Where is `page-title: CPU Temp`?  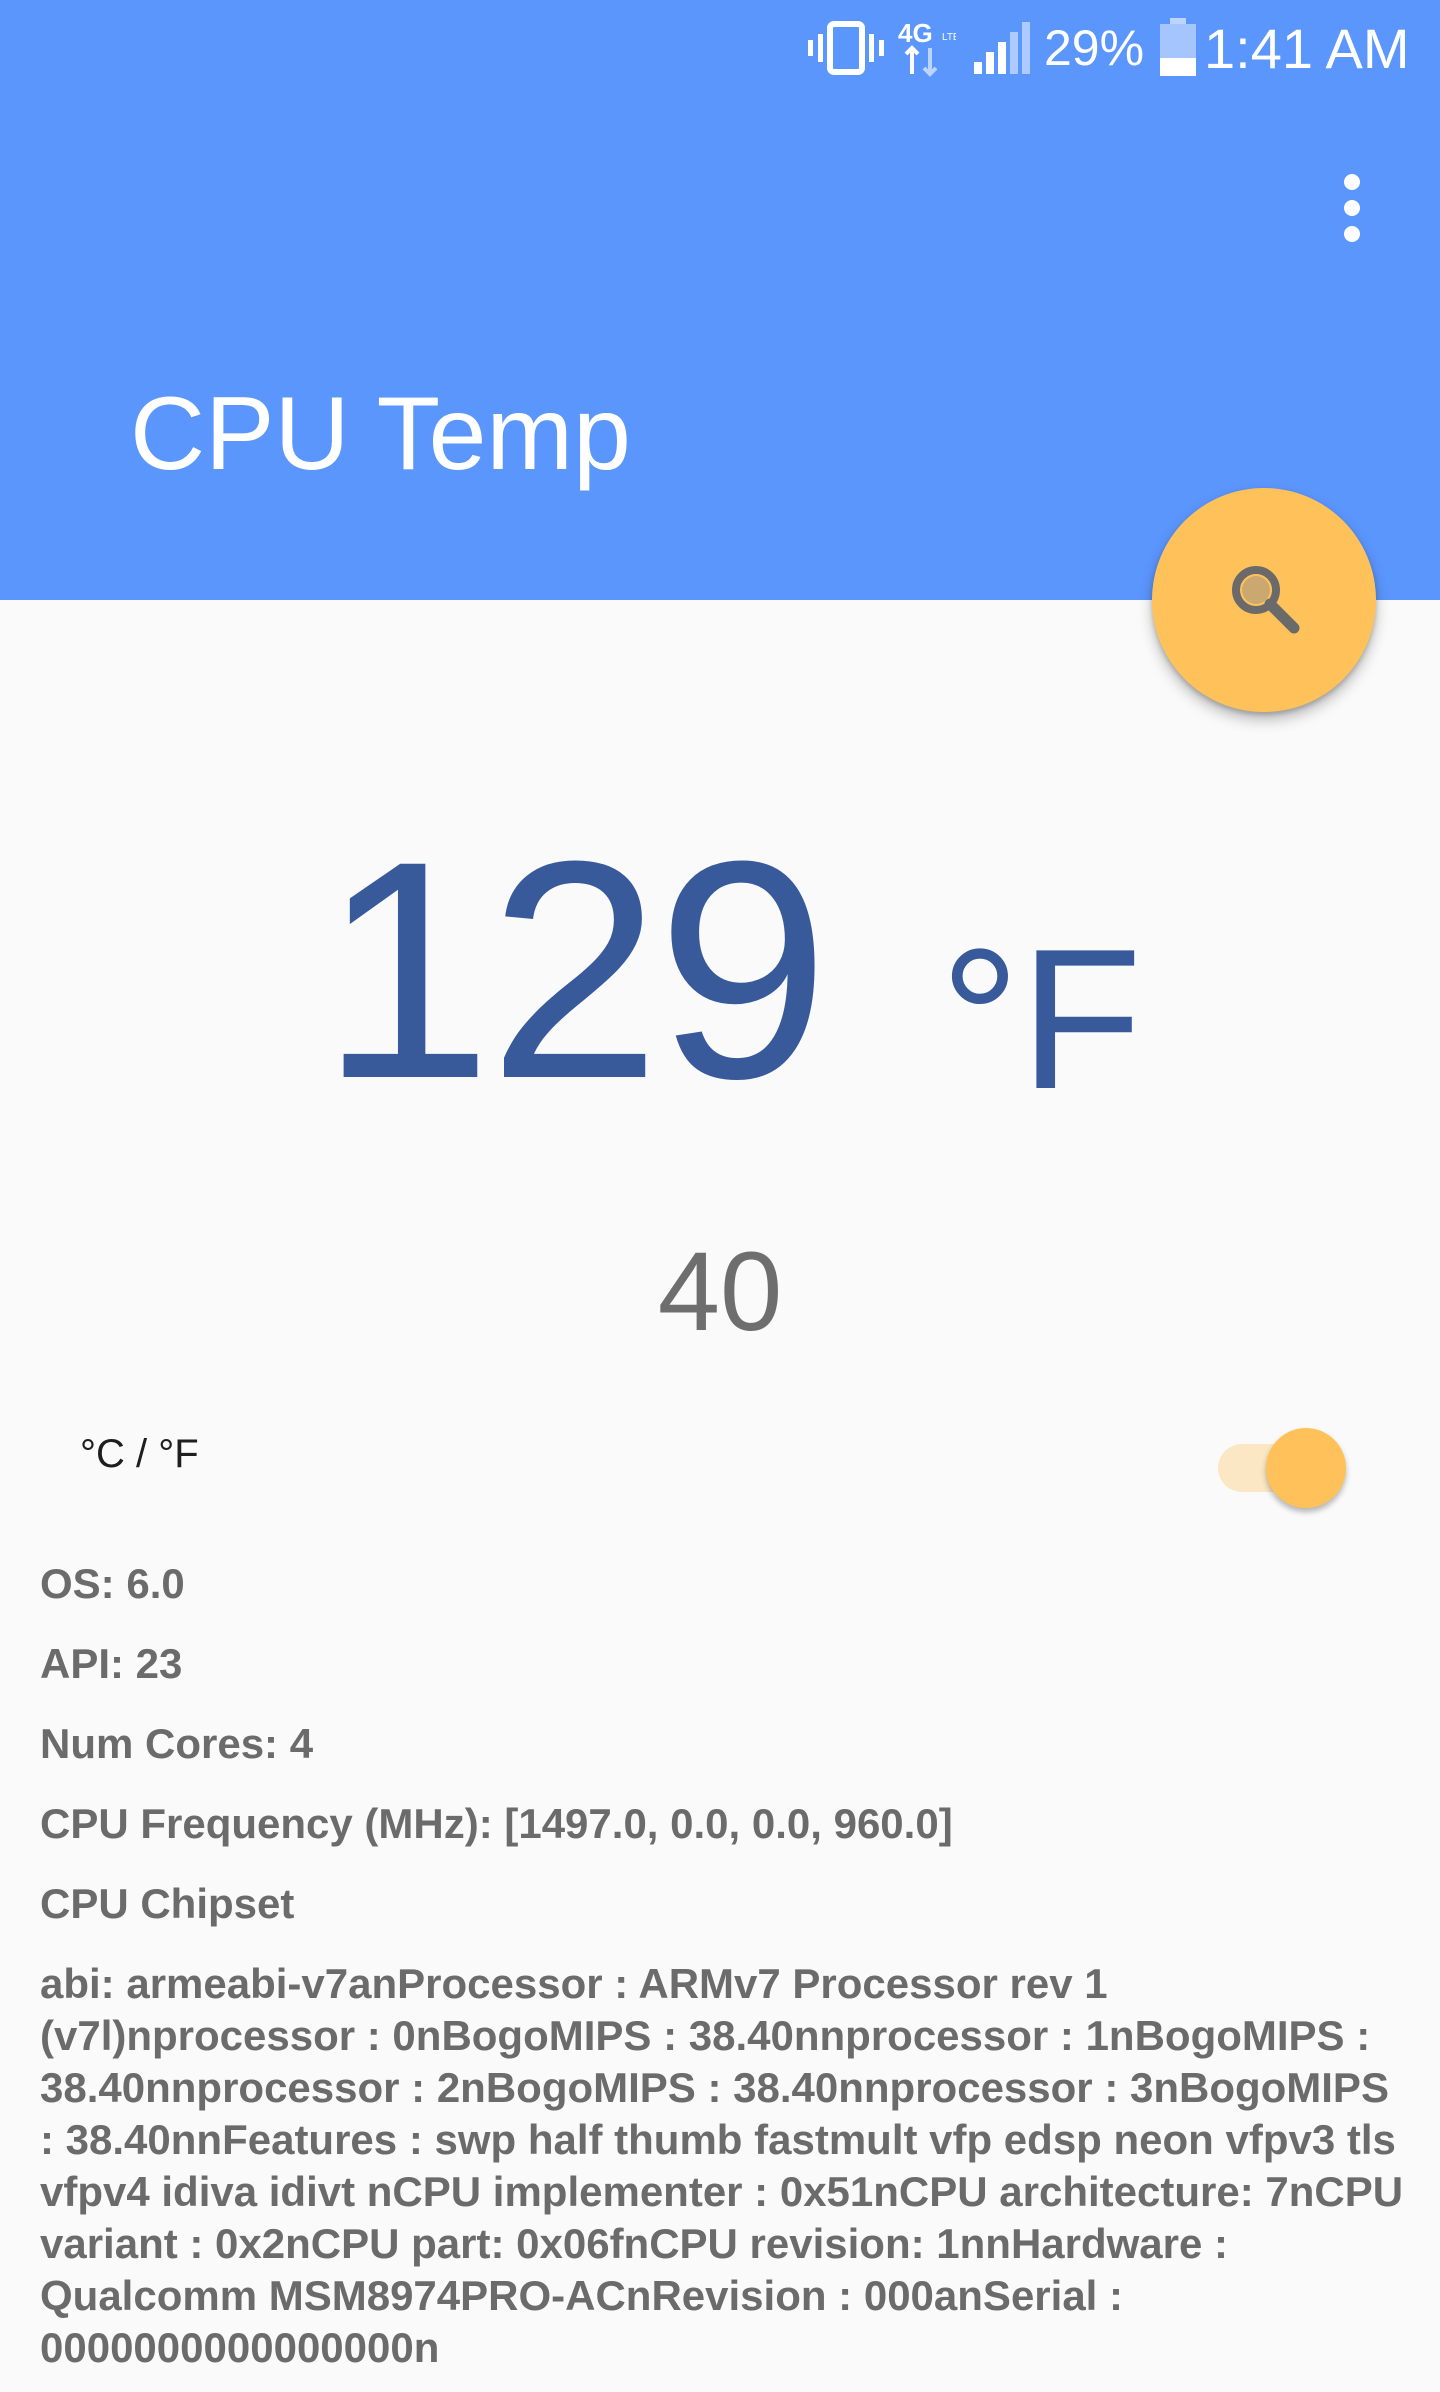 page-title: CPU Temp is located at coordinates (380, 434).